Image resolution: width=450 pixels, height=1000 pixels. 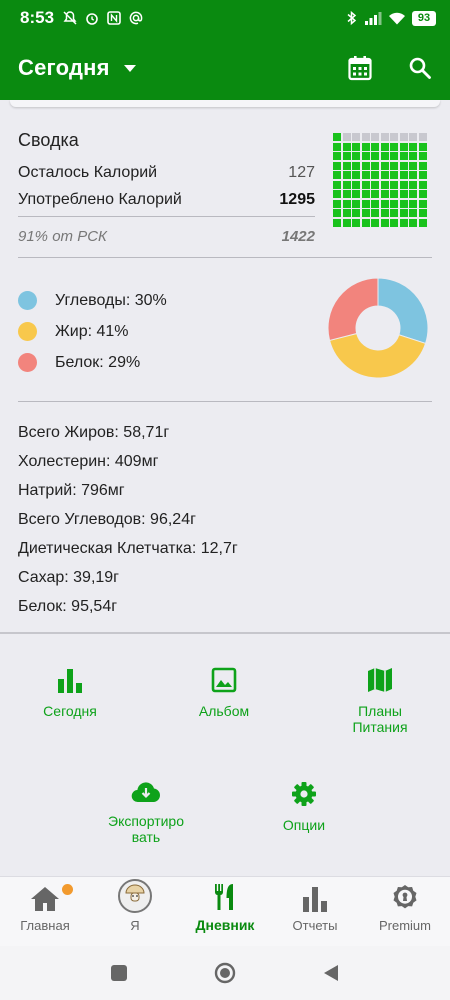 I want to click on image-icon, so click(x=224, y=680).